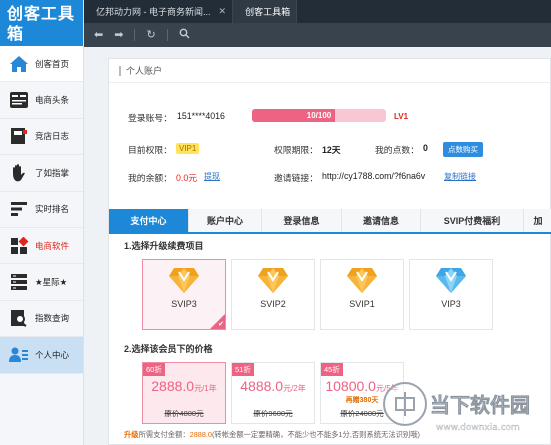 Image resolution: width=551 pixels, height=445 pixels. Describe the element at coordinates (173, 386) in the screenshot. I see `price-amount: 2888.0` at that location.